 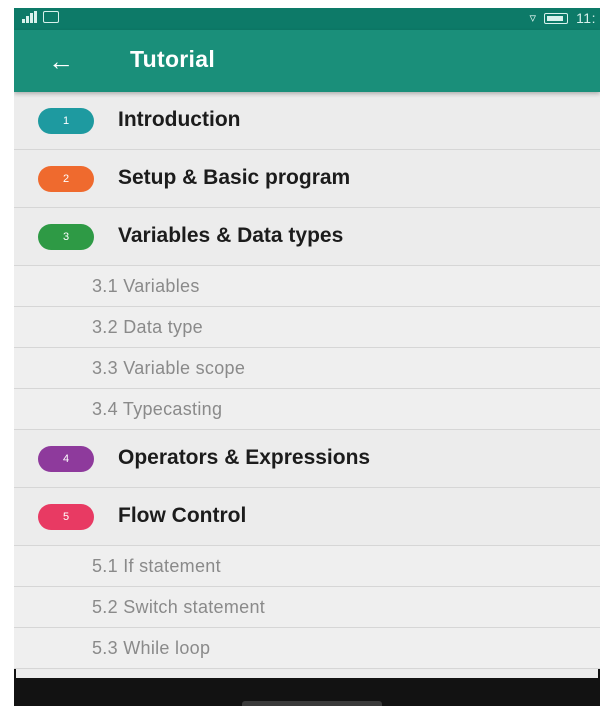 What do you see at coordinates (307, 19) in the screenshot?
I see `status-bar: ▿ 11:` at bounding box center [307, 19].